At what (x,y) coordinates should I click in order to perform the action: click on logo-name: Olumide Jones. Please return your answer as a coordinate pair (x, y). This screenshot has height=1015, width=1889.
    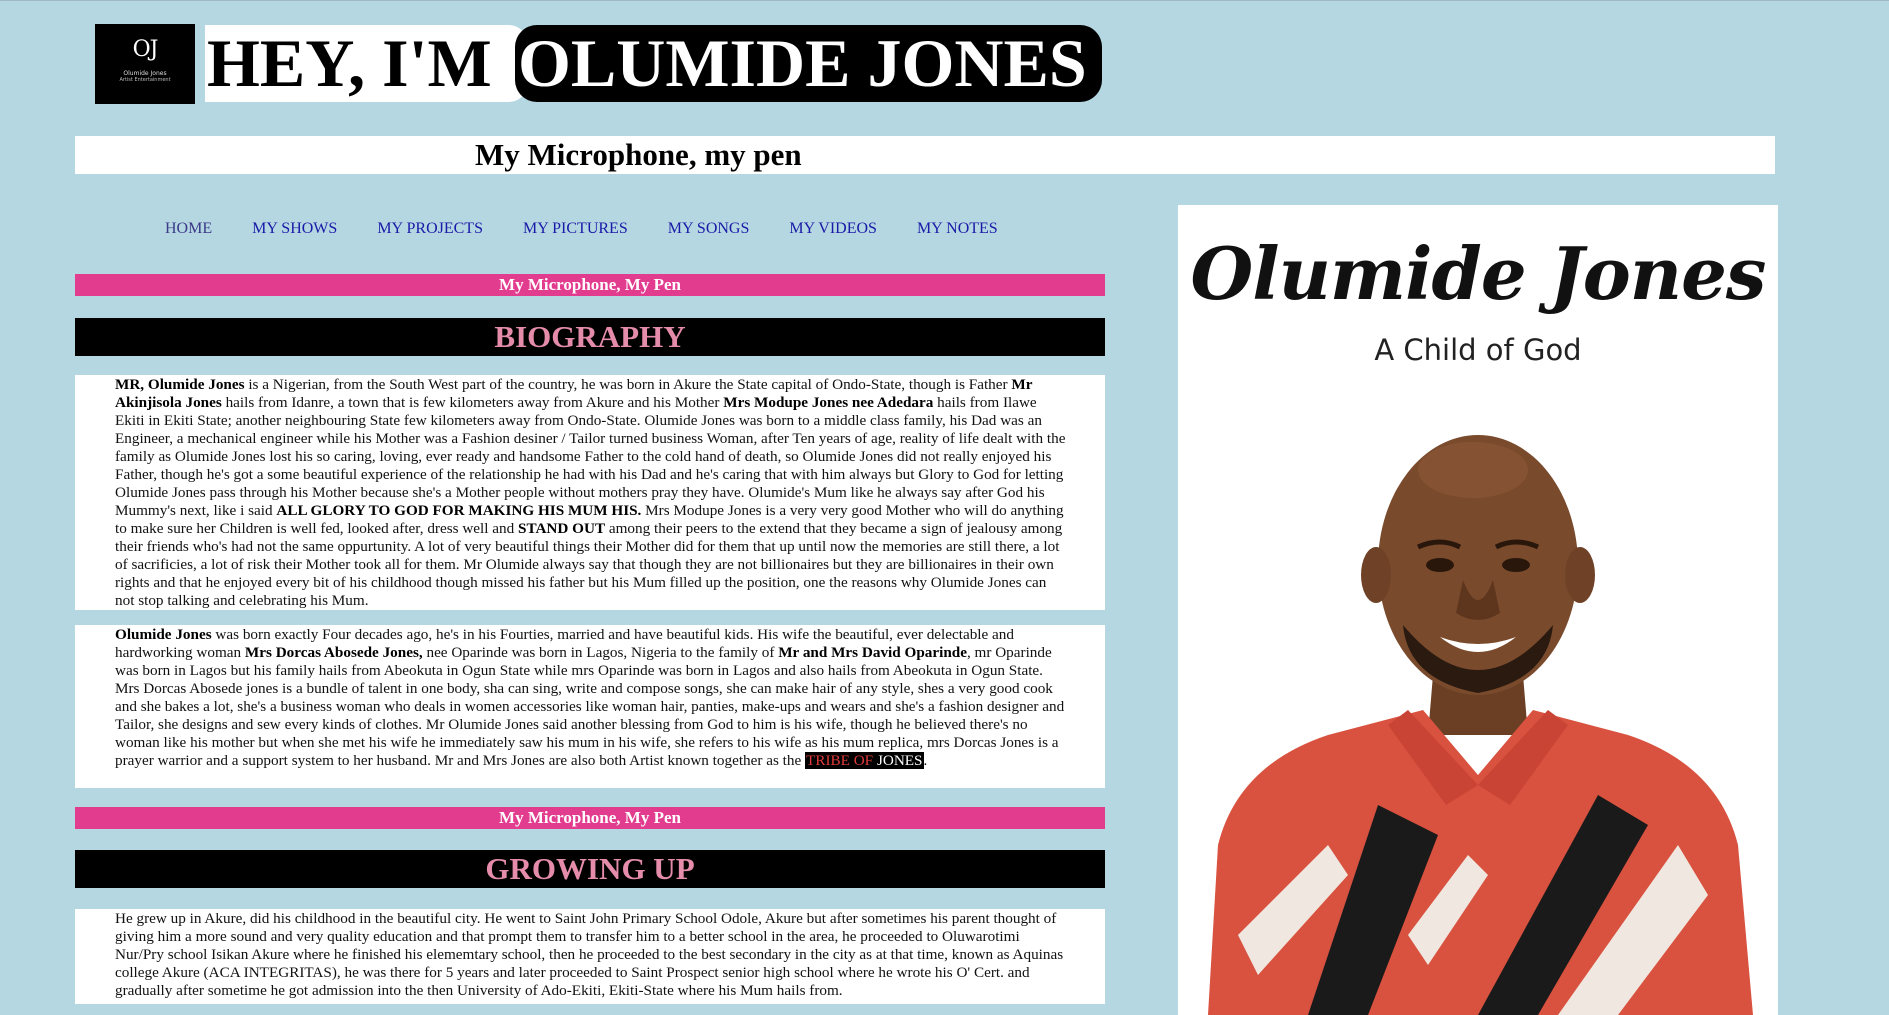
    Looking at the image, I should click on (145, 73).